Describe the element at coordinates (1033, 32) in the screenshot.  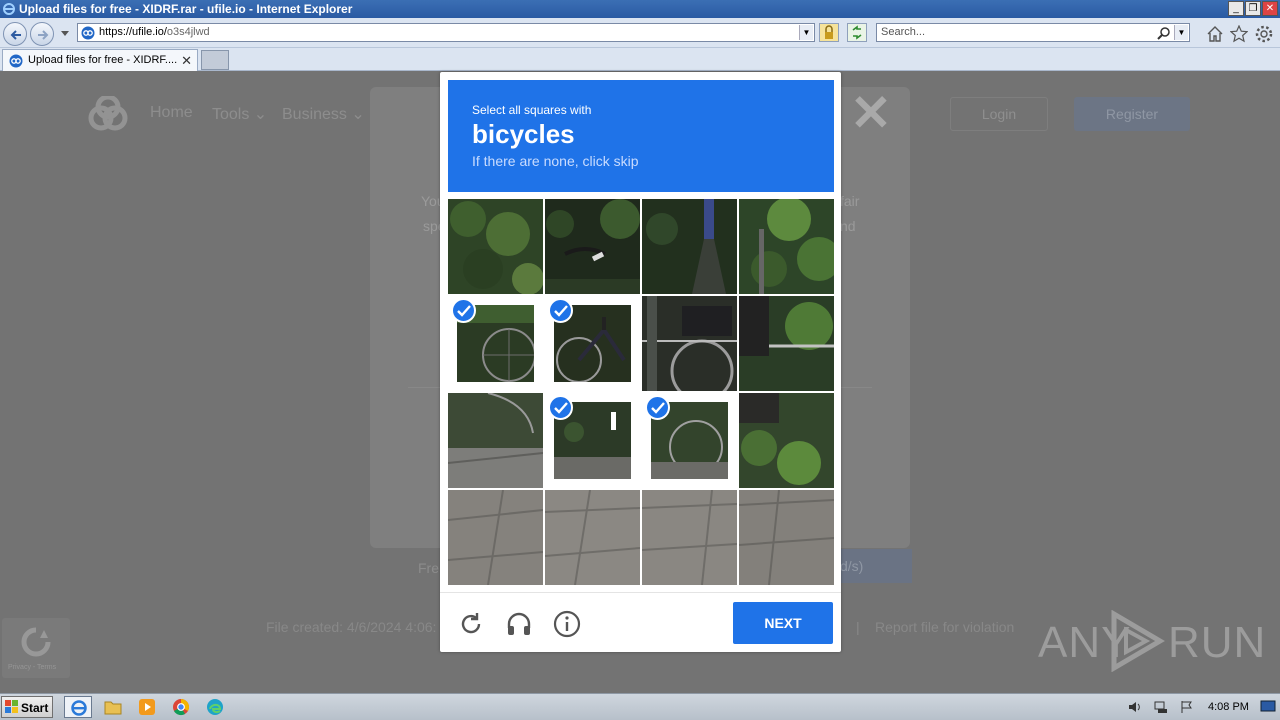
I see `search-input: Search... ▼` at that location.